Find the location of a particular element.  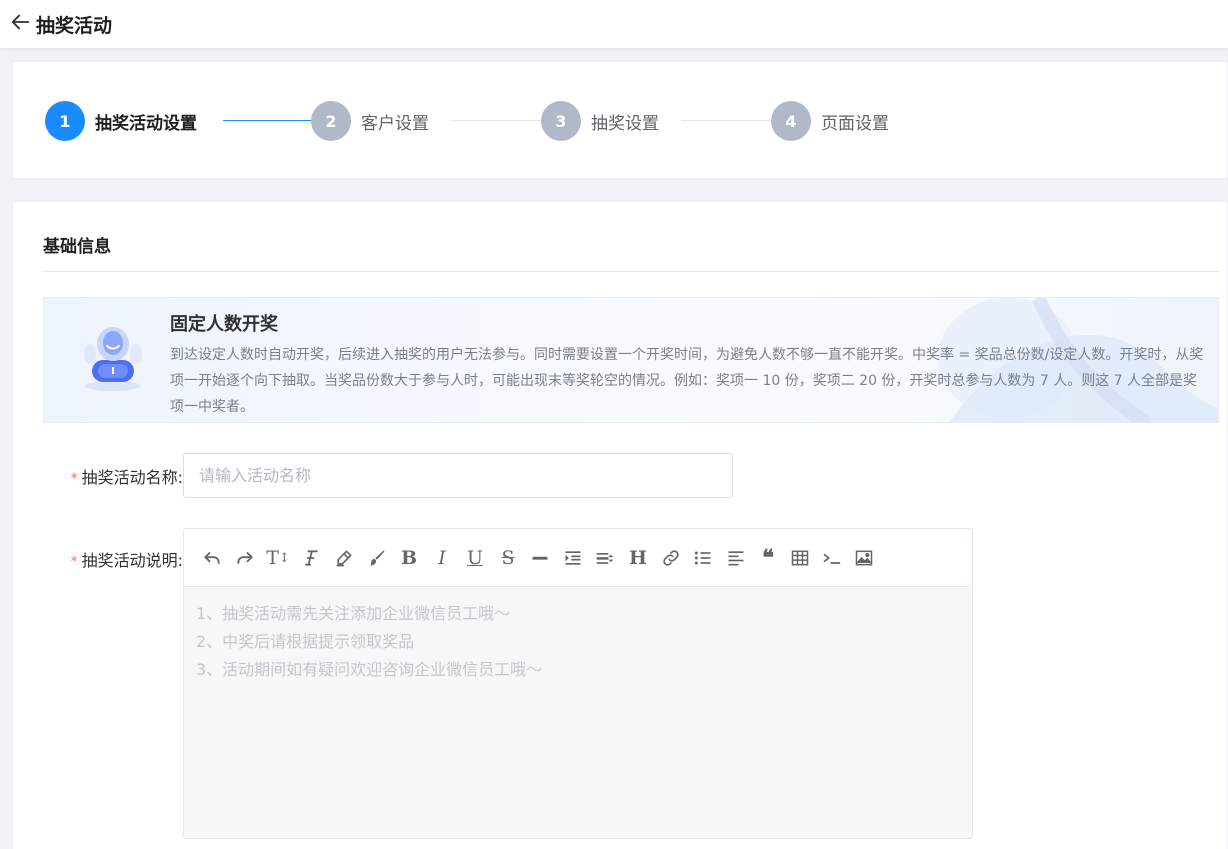

step-label: 抽奖设置 is located at coordinates (625, 123).